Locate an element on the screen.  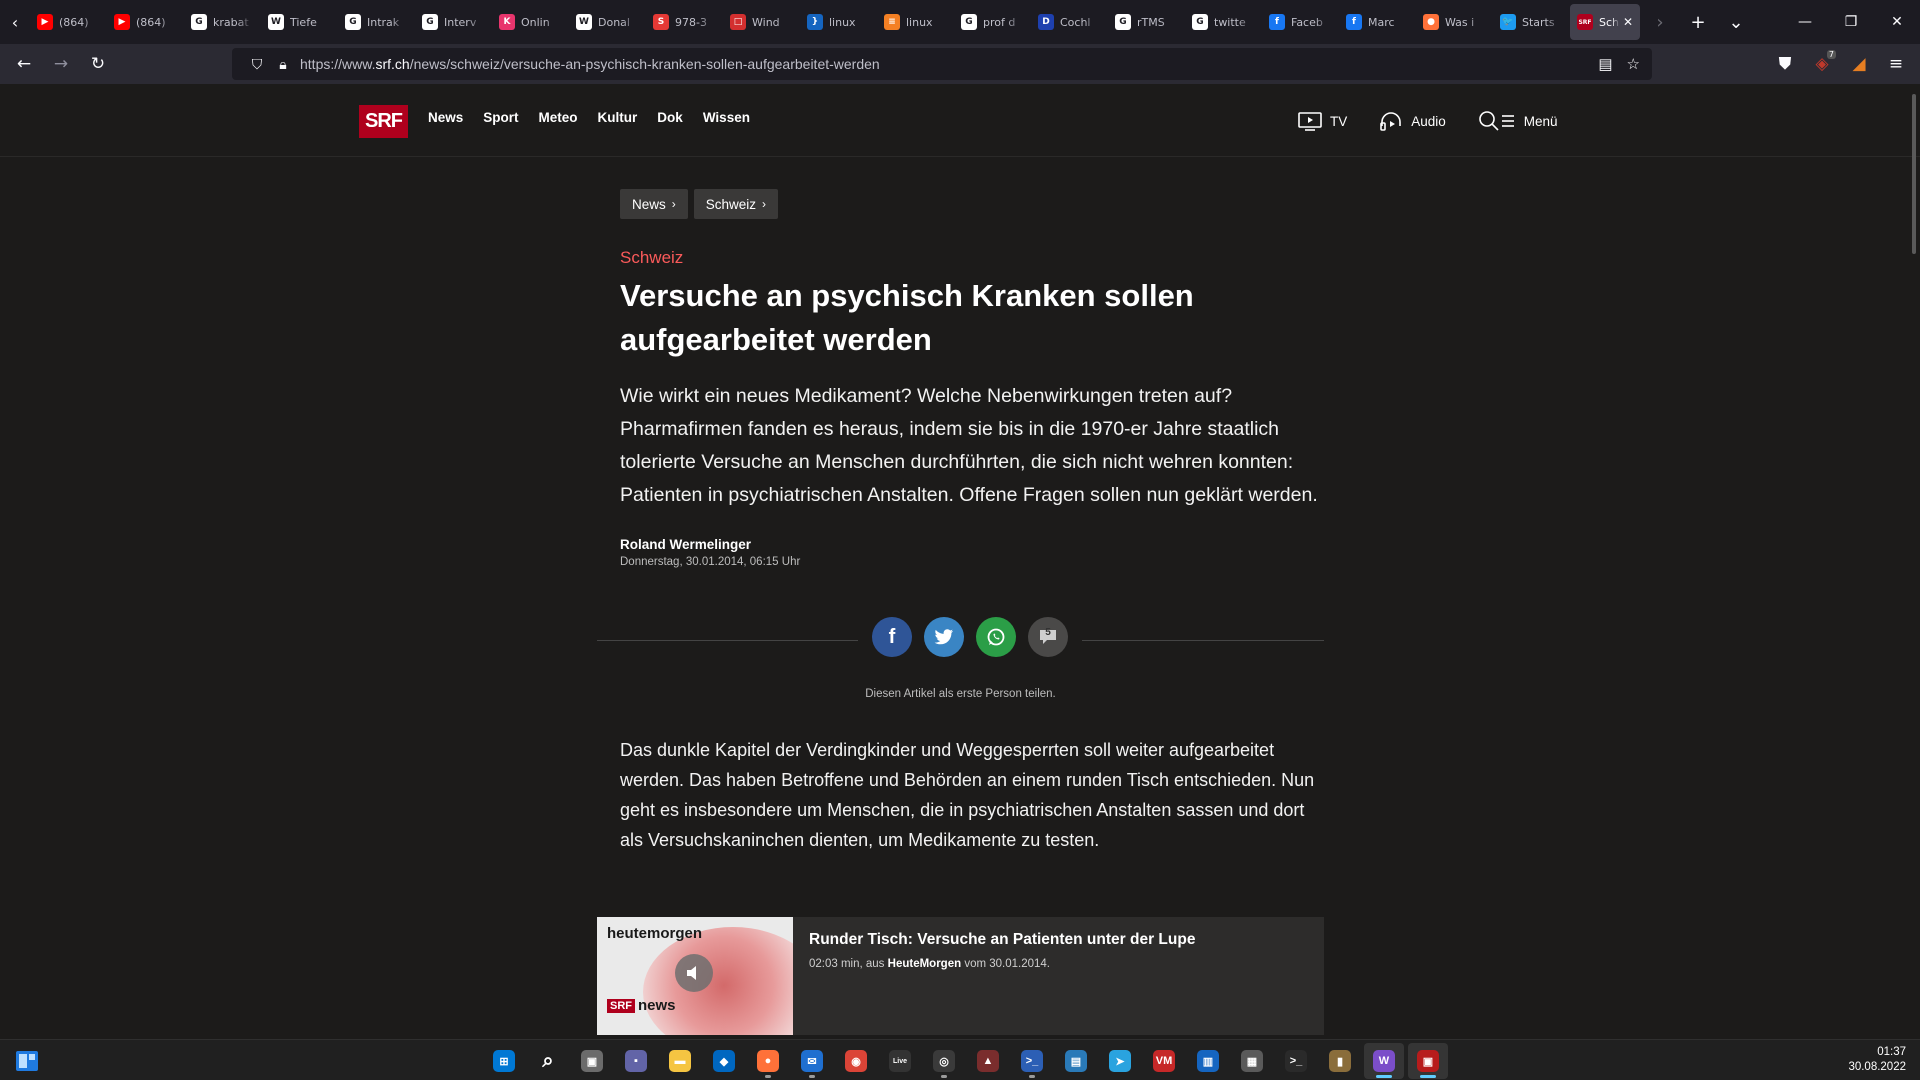
taskbar-app: ● is located at coordinates (768, 1061).